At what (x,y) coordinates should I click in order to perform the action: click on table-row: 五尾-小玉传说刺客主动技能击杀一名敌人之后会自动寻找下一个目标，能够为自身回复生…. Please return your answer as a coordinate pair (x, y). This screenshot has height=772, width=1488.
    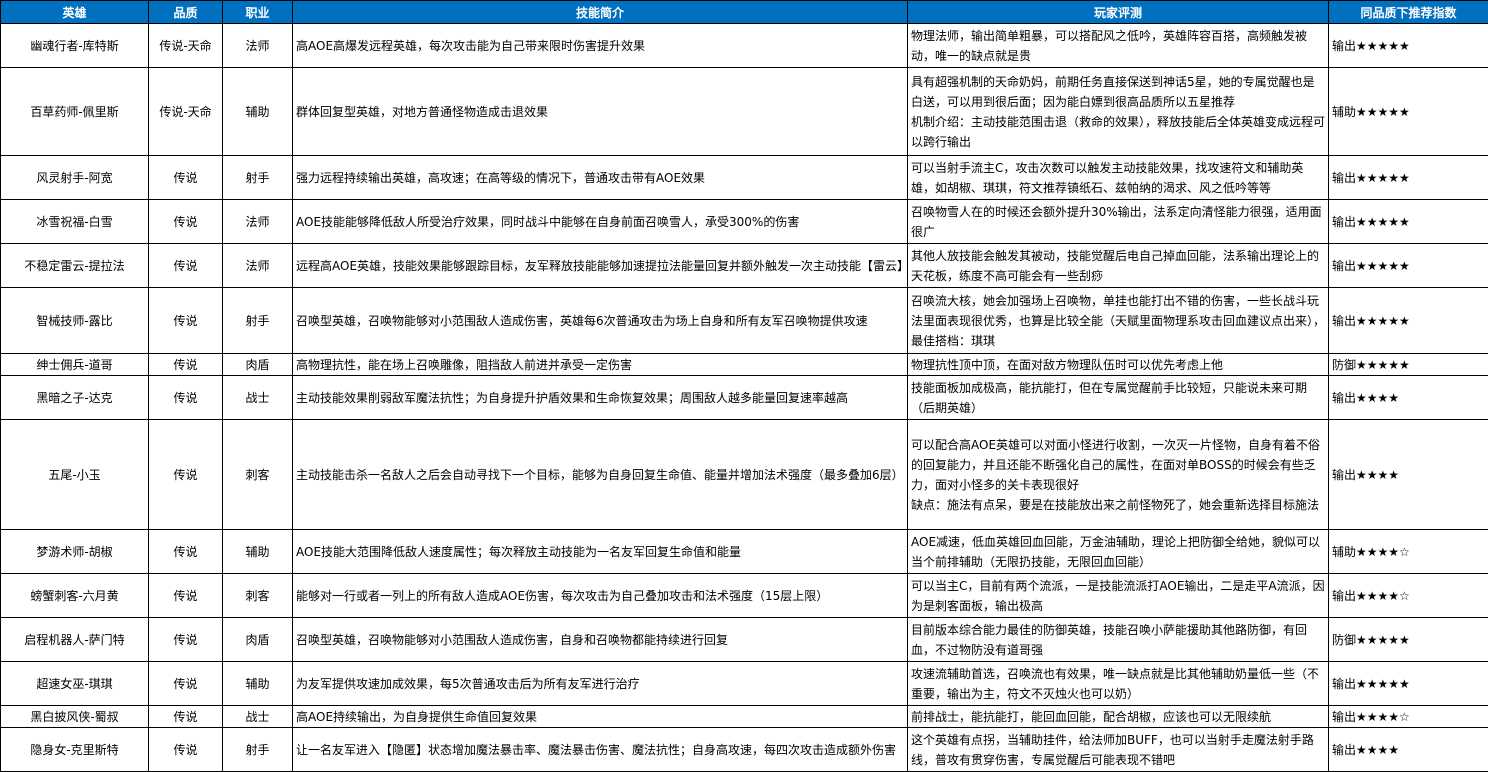
    Looking at the image, I should click on (744, 475).